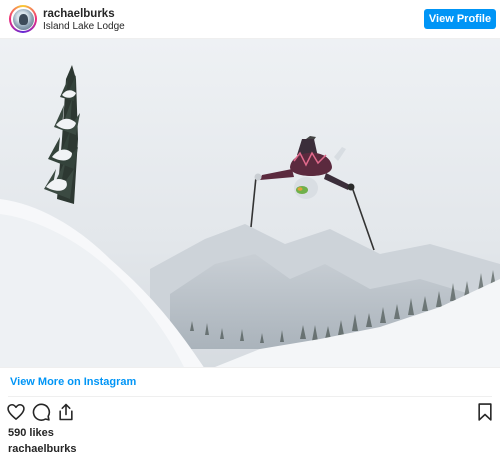 The width and height of the screenshot is (500, 456). What do you see at coordinates (31, 433) in the screenshot?
I see `likes-count: 590 likes` at bounding box center [31, 433].